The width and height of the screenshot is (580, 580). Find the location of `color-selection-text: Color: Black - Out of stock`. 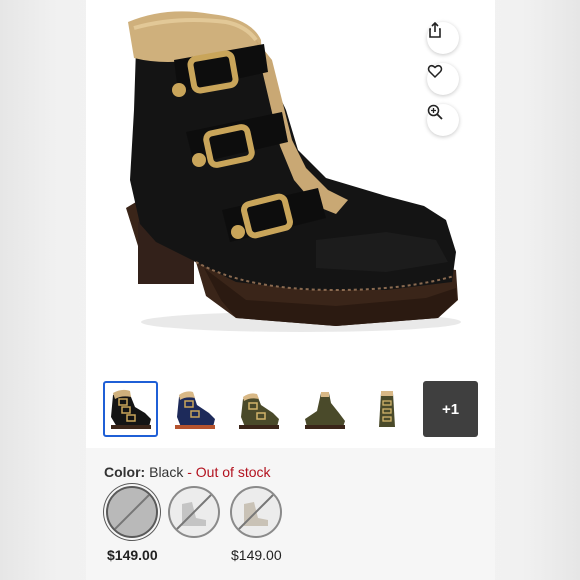

color-selection-text: Color: Black - Out of stock is located at coordinates (187, 472).